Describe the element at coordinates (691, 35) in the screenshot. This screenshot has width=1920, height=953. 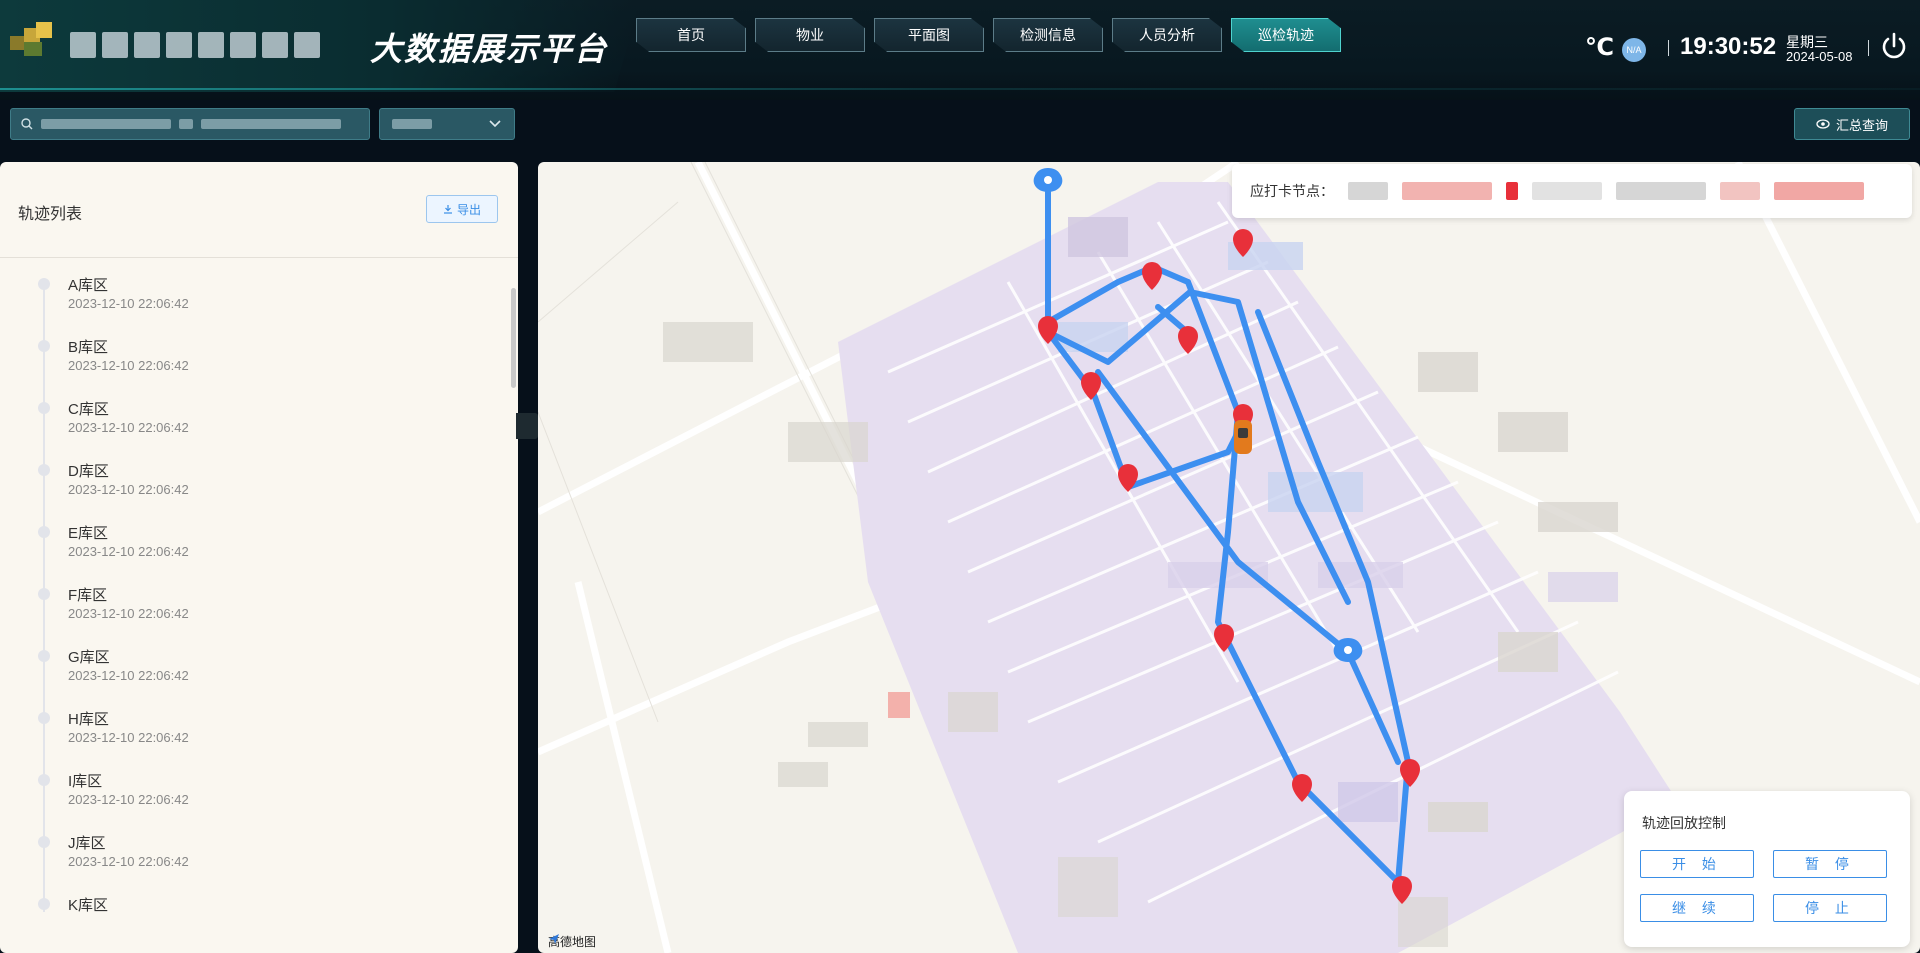
I see `tab-home: 首页` at that location.